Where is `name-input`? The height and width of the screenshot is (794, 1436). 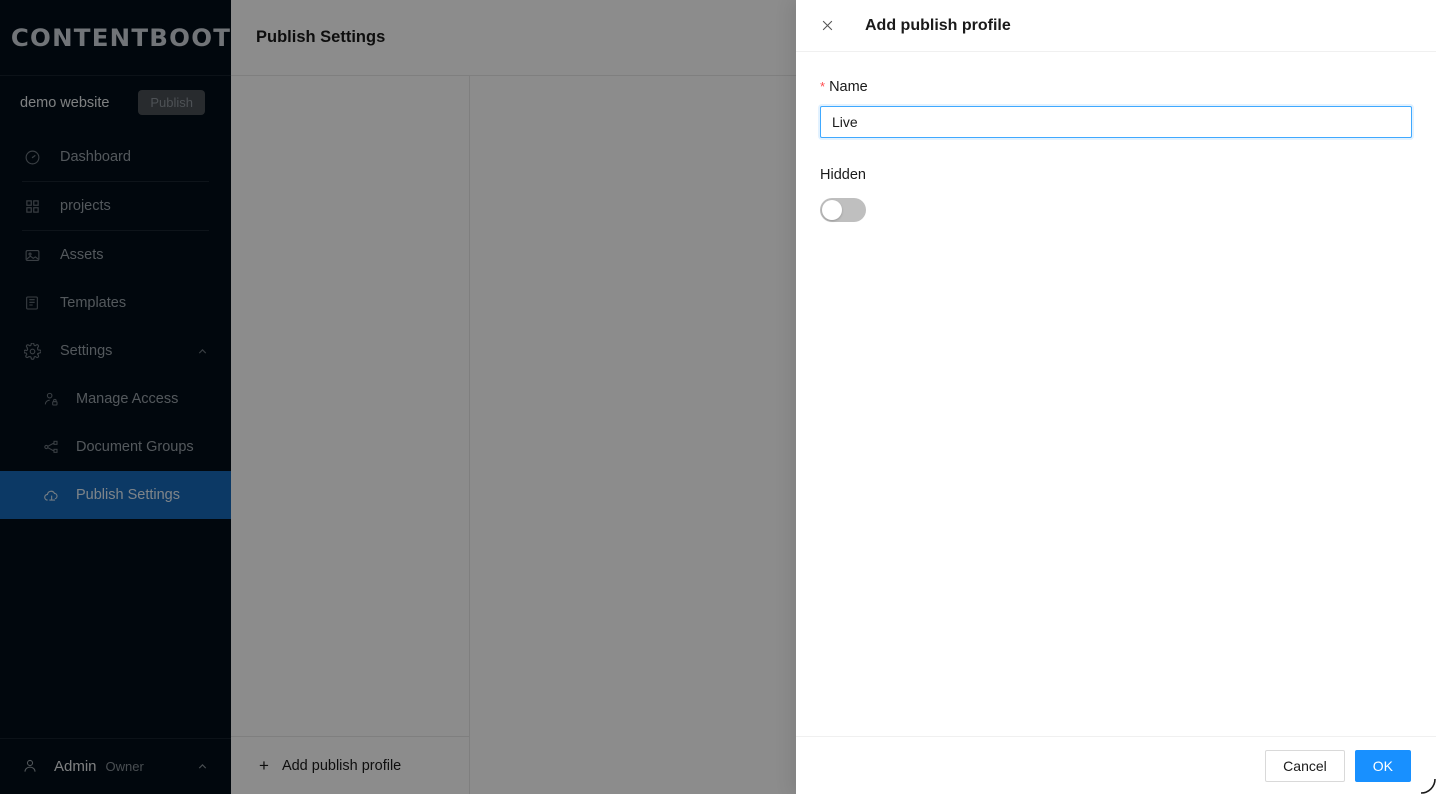 name-input is located at coordinates (1116, 122).